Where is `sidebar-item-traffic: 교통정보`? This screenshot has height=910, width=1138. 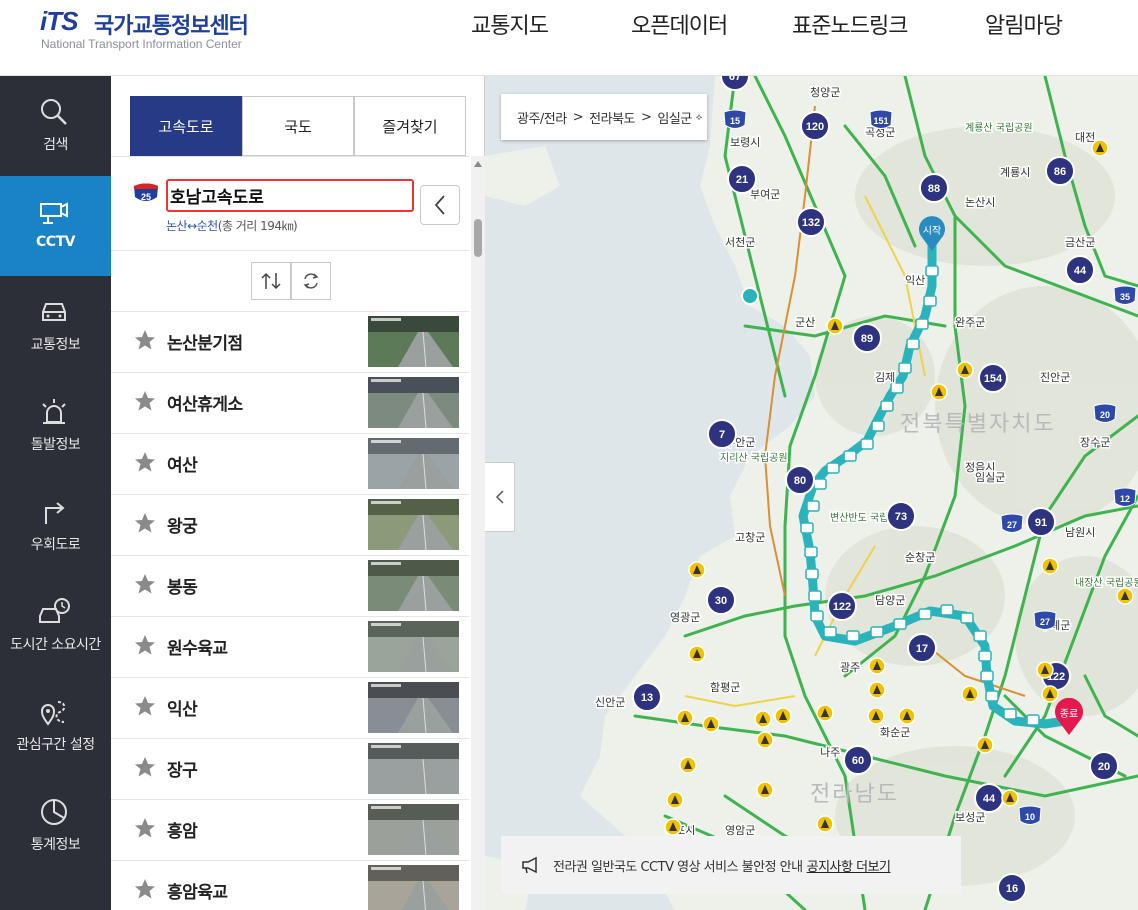 sidebar-item-traffic: 교통정보 is located at coordinates (55, 326).